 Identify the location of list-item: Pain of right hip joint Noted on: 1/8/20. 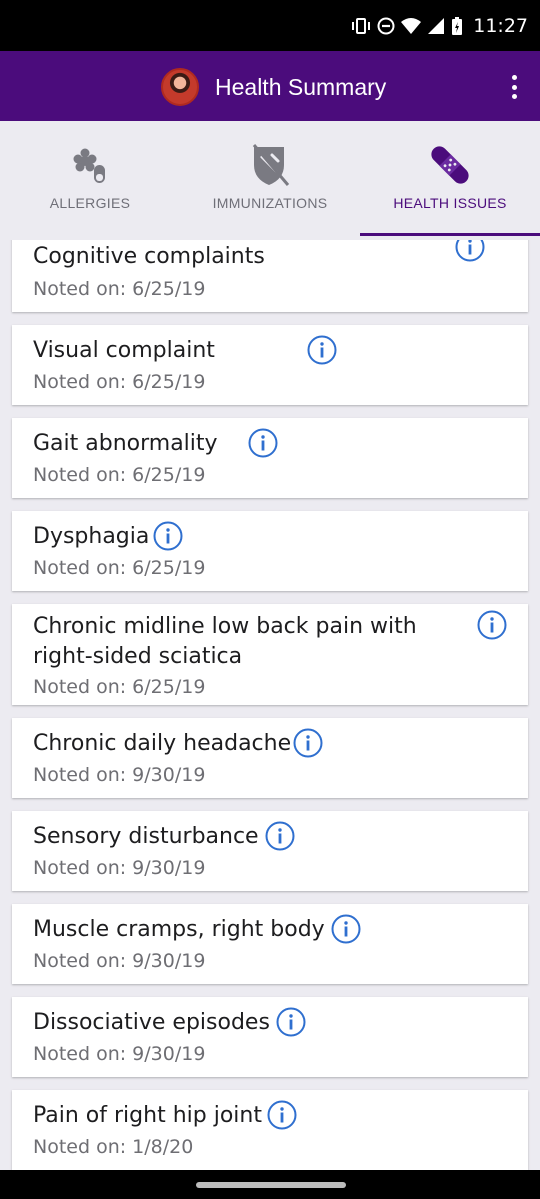
(270, 1130).